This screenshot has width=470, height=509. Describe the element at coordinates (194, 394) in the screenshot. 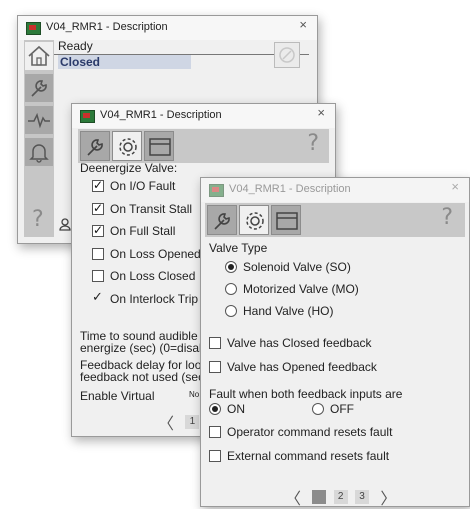

I see `enable-virtual-value: No` at that location.